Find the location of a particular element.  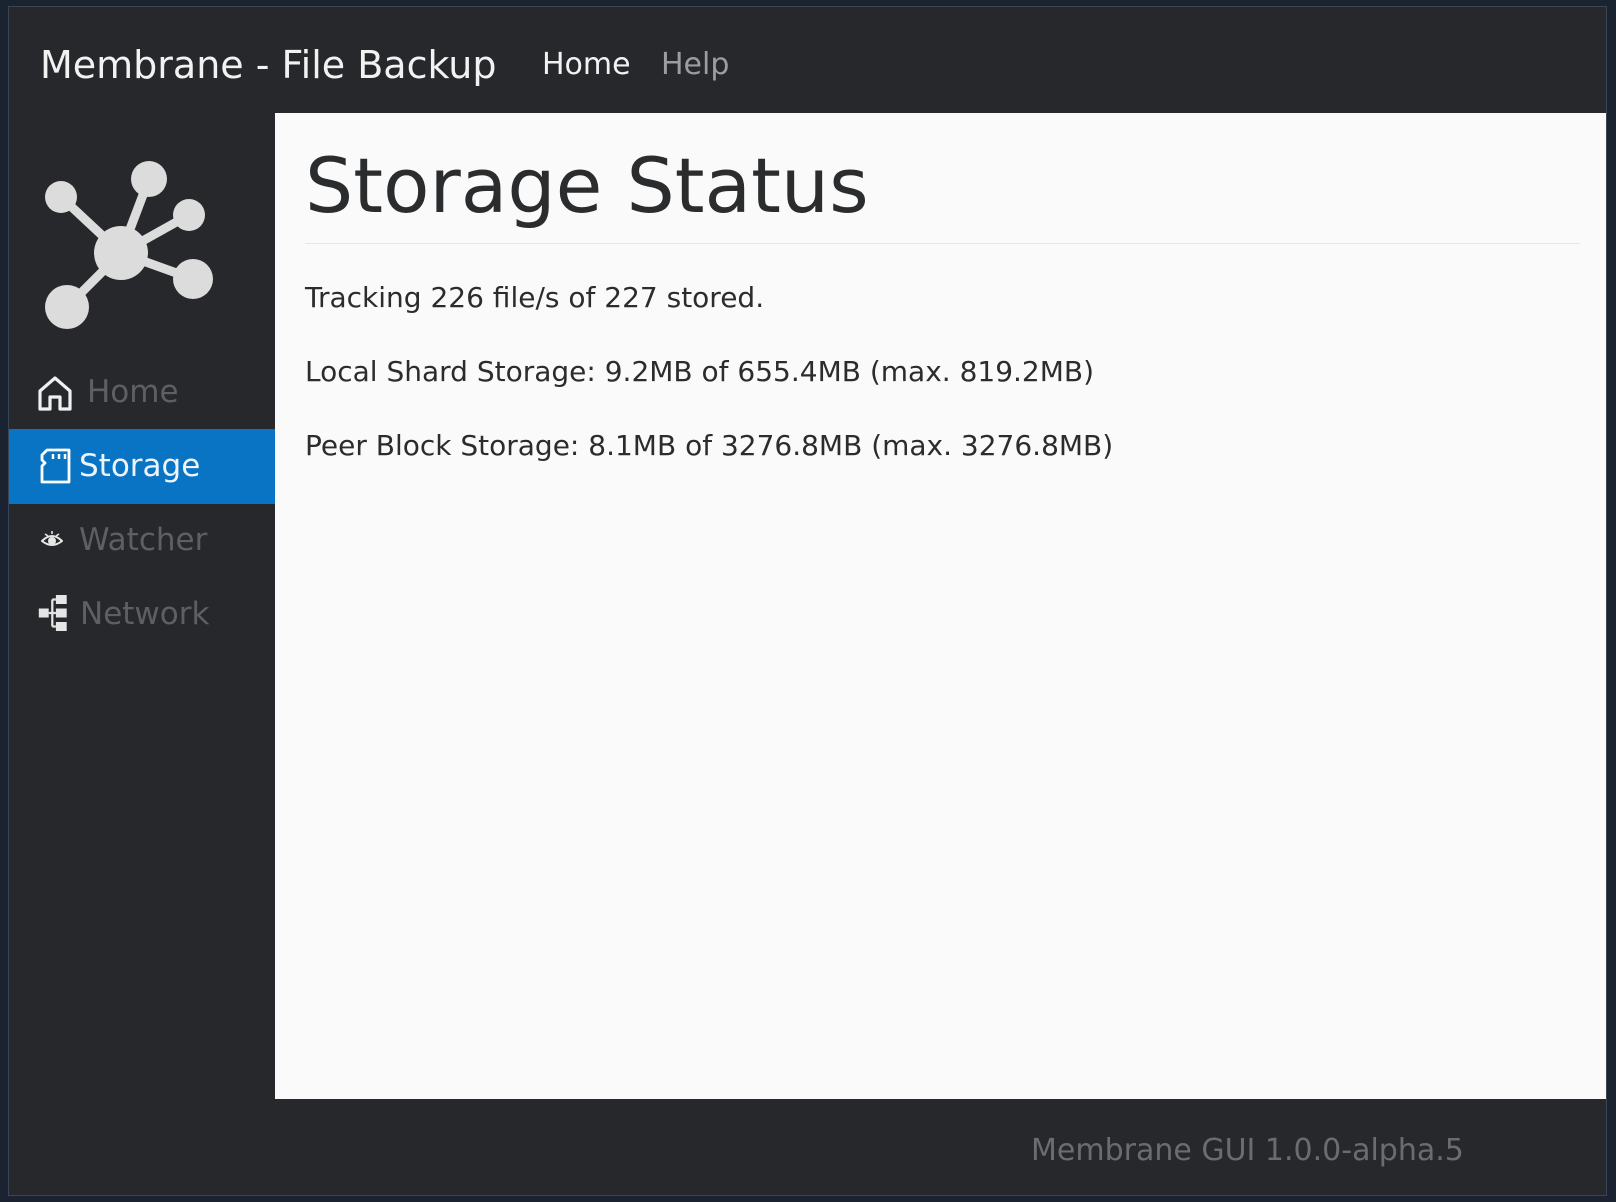

topnav-home-link: Home is located at coordinates (586, 65).